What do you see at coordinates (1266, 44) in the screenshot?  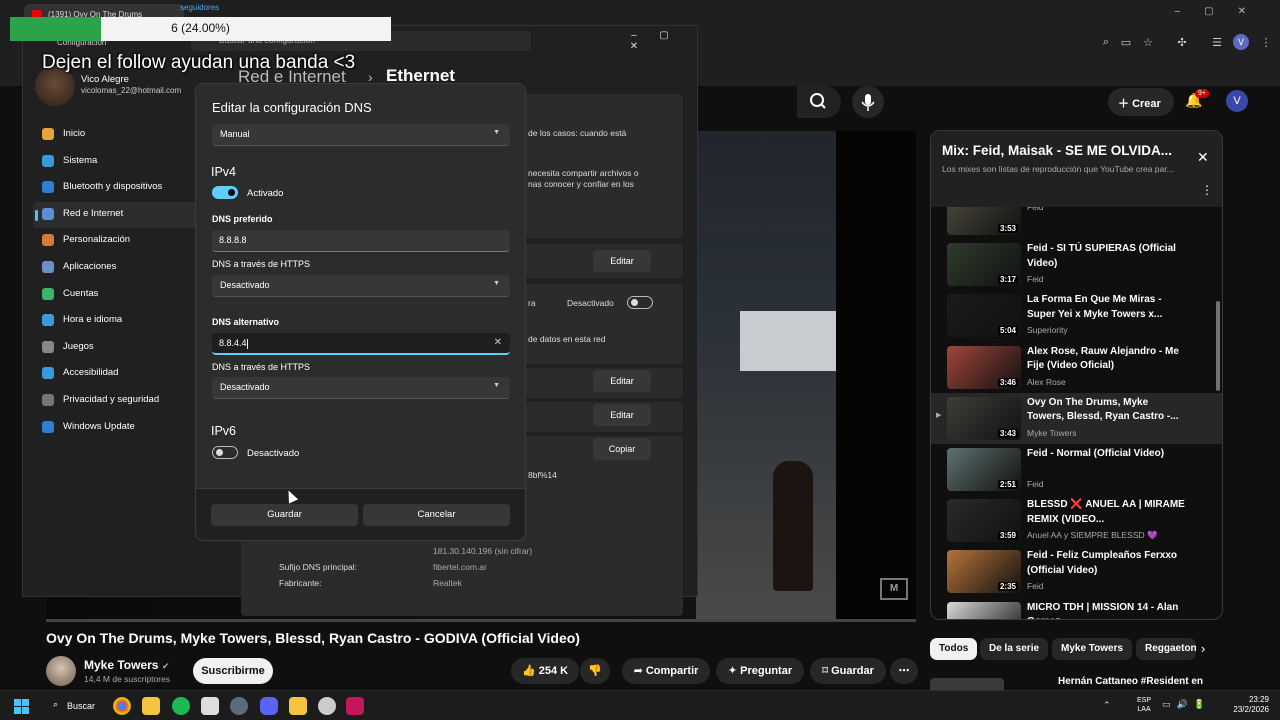 I see `browser-menu-icon: ⋮` at bounding box center [1266, 44].